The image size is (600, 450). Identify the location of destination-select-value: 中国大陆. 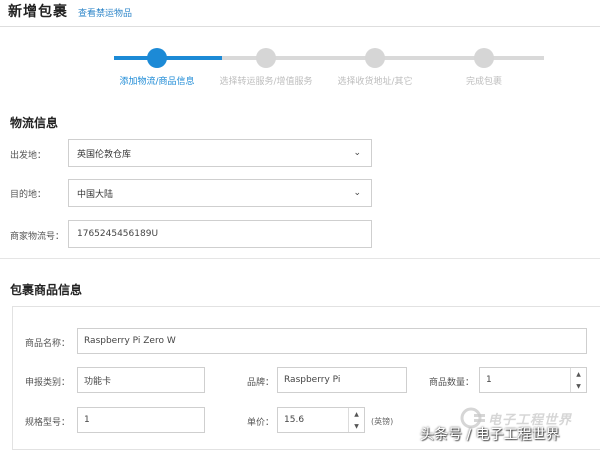
(95, 194).